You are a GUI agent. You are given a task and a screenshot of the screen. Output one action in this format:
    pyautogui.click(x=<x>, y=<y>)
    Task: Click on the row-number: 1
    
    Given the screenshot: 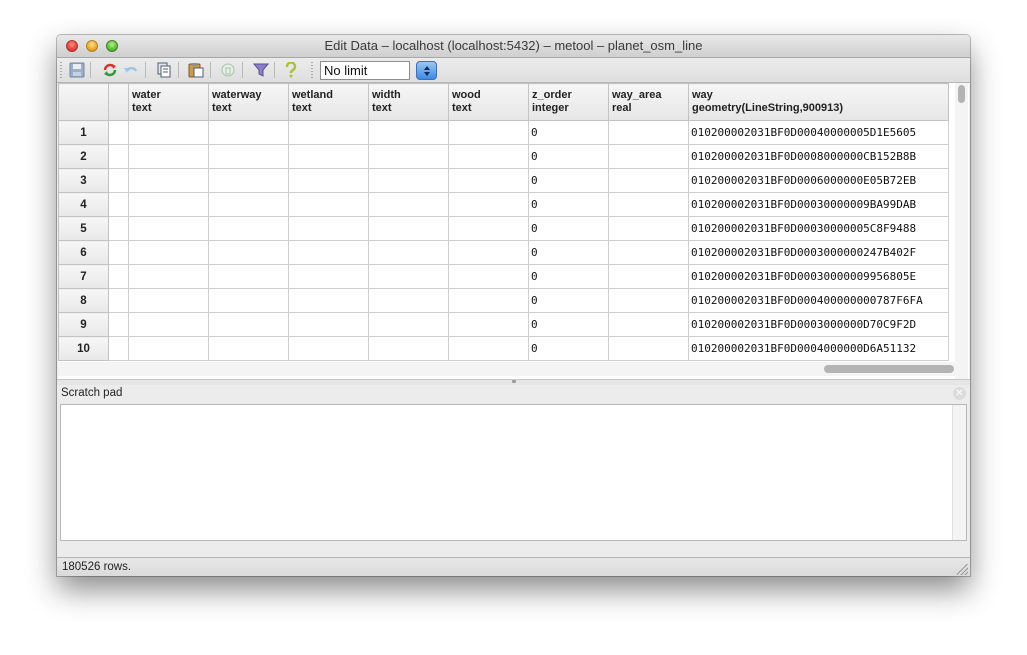 What is the action you would take?
    pyautogui.click(x=83, y=132)
    